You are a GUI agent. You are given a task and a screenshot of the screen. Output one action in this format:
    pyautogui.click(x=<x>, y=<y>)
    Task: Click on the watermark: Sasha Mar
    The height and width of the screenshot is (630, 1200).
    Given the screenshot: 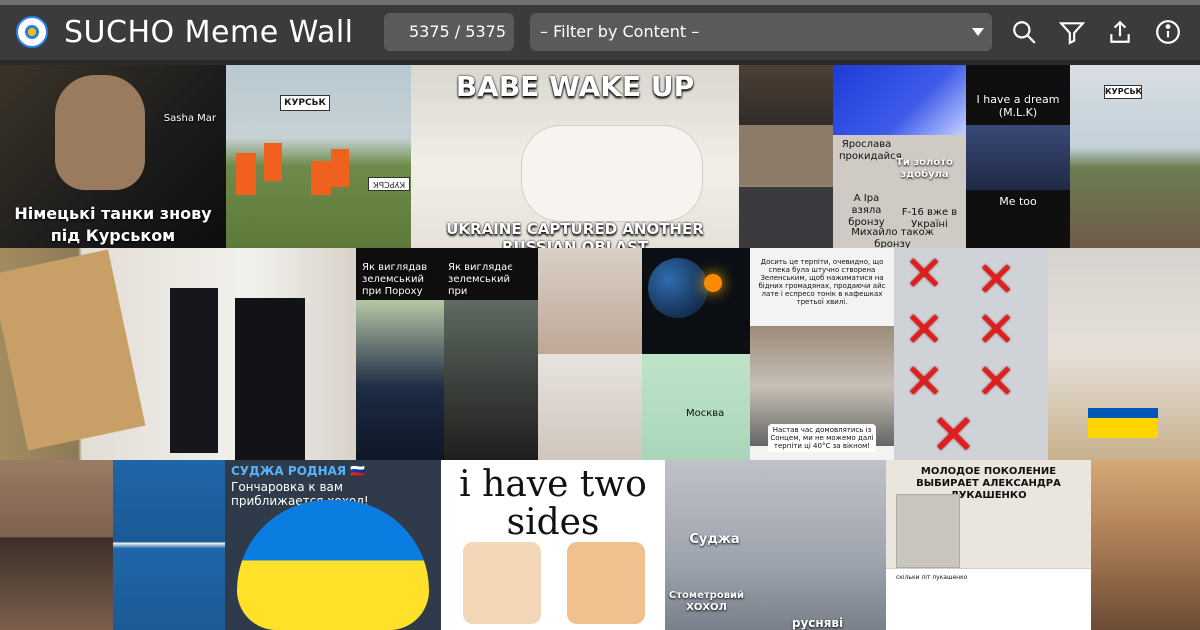 What is the action you would take?
    pyautogui.click(x=189, y=118)
    